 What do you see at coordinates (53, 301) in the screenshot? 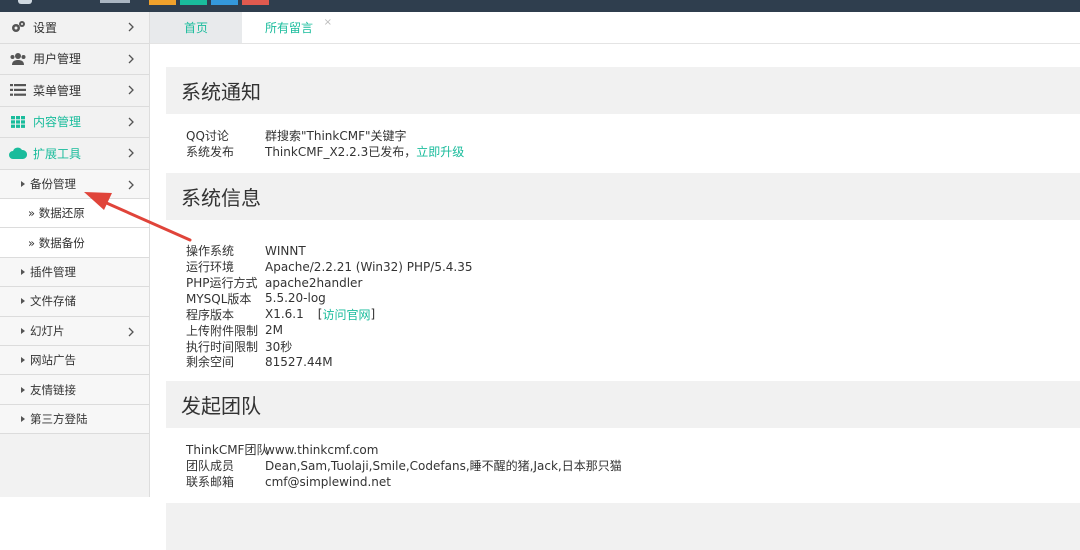
I see `sidebar-item-label: 文件存储` at bounding box center [53, 301].